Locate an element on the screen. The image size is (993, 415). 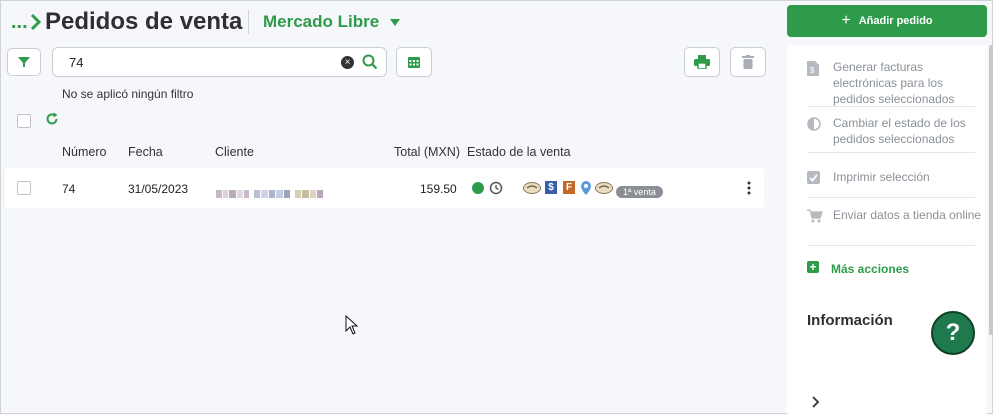
send-online-store-action: Enviar datos a tienda online is located at coordinates (894, 224).